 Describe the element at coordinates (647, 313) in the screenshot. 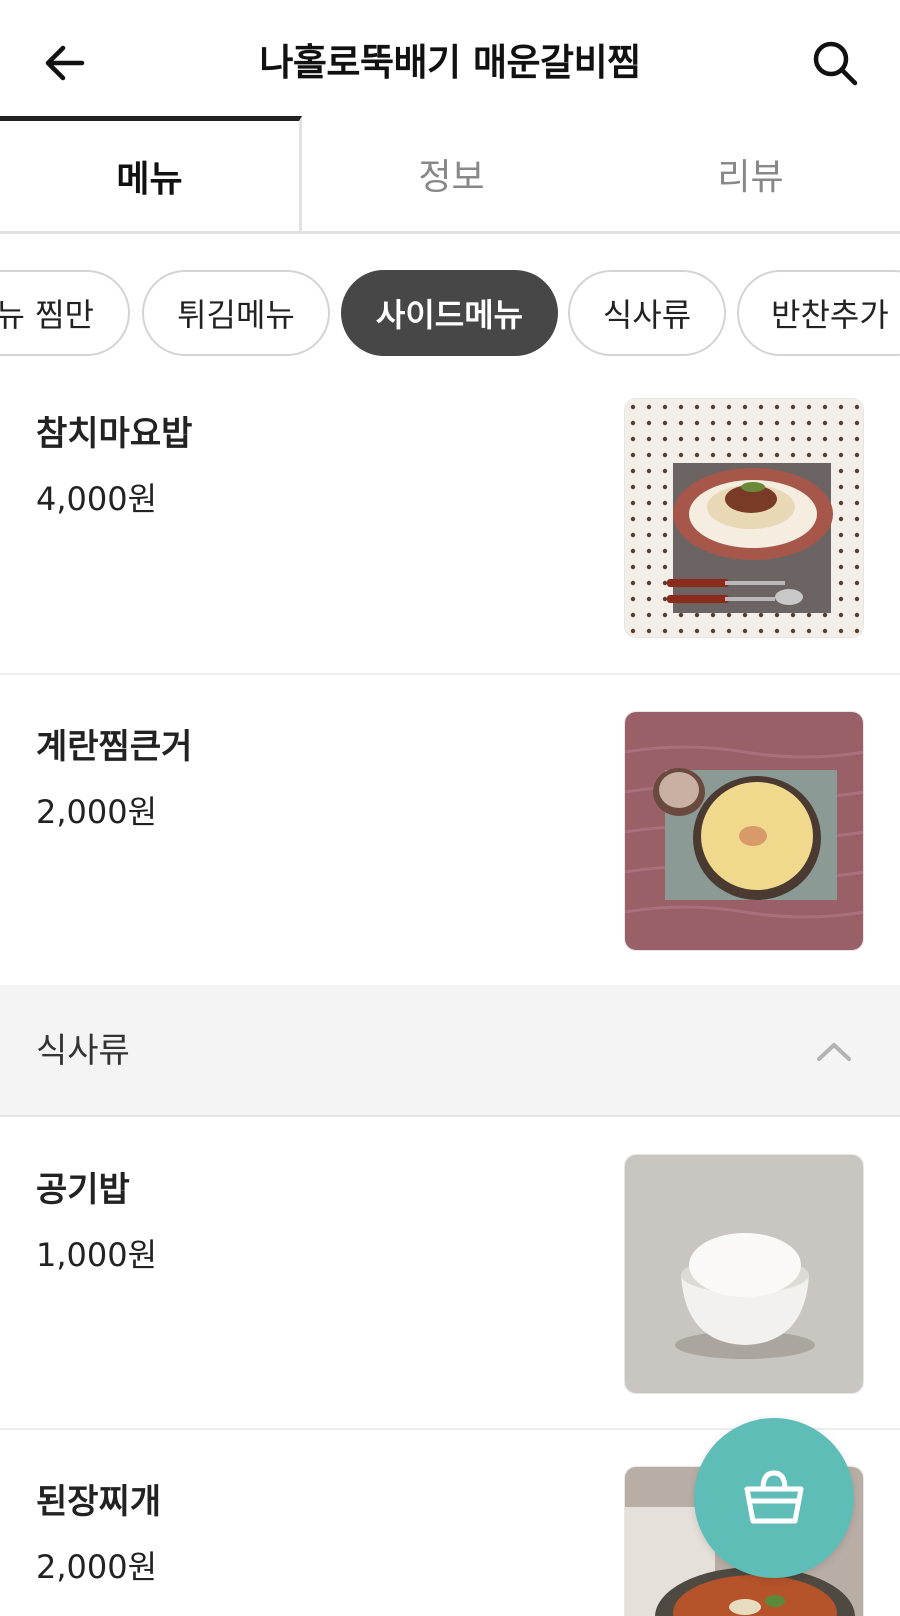

I see `chip-meals: 식사류` at that location.